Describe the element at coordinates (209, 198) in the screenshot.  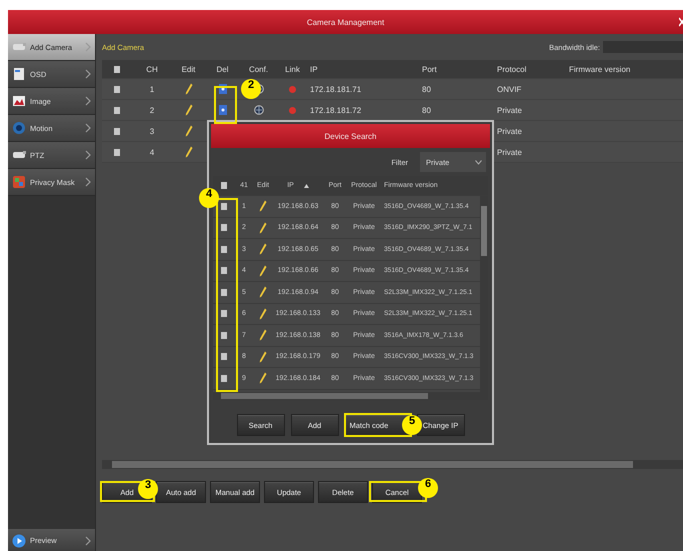
I see `callout-number: 4` at that location.